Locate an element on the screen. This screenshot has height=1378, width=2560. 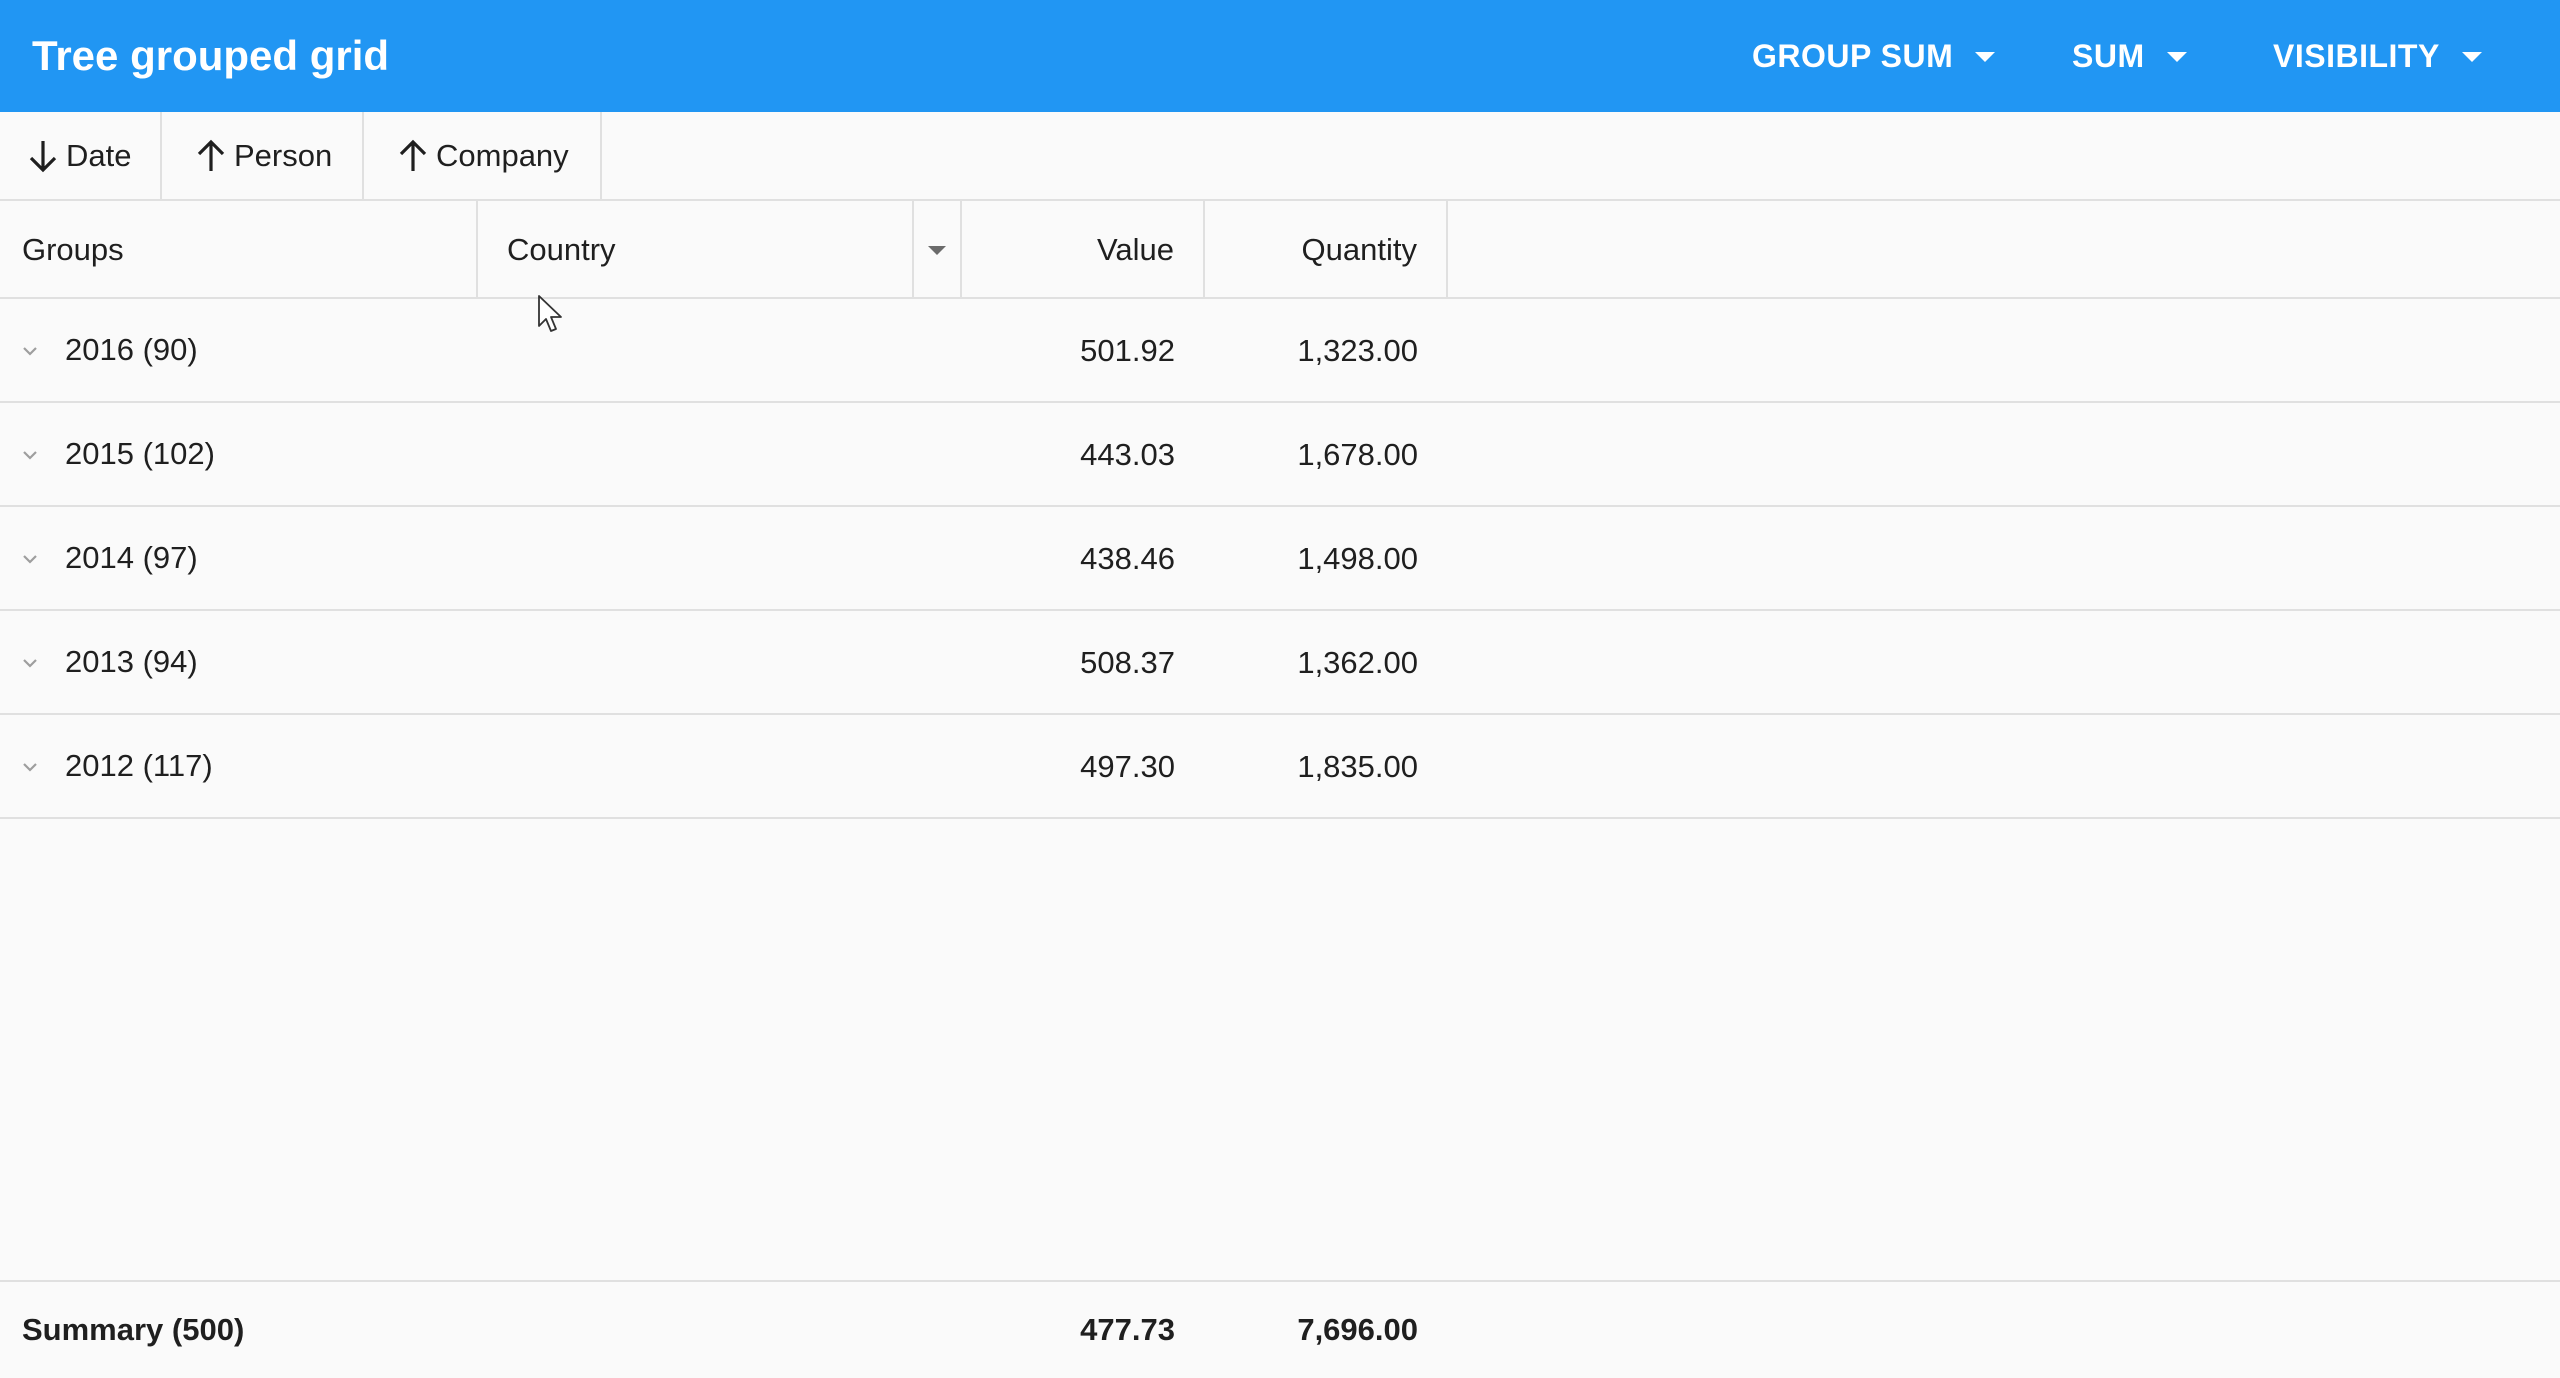
column-header-value: Value is located at coordinates (1068, 250).